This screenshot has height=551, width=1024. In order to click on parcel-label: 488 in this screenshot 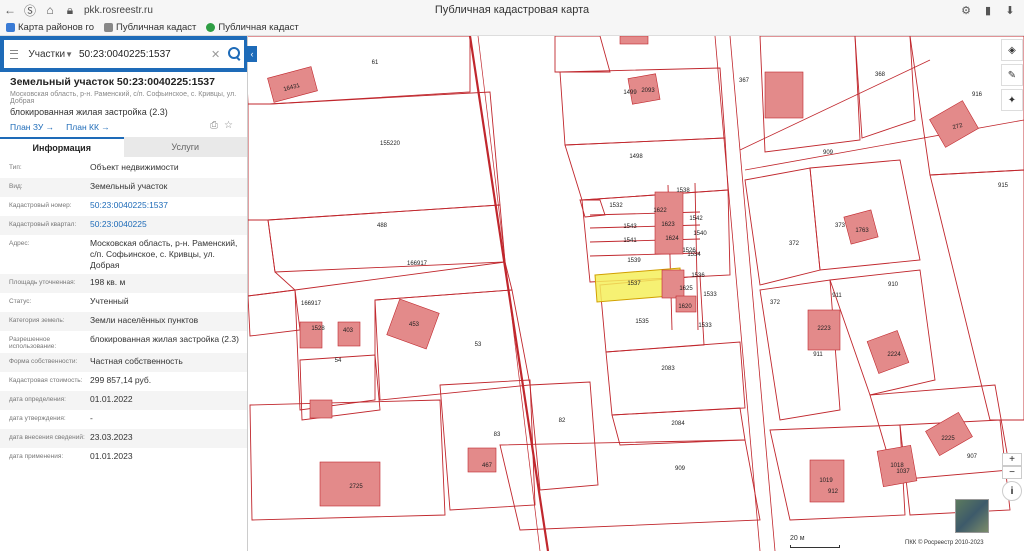, I will do `click(382, 226)`.